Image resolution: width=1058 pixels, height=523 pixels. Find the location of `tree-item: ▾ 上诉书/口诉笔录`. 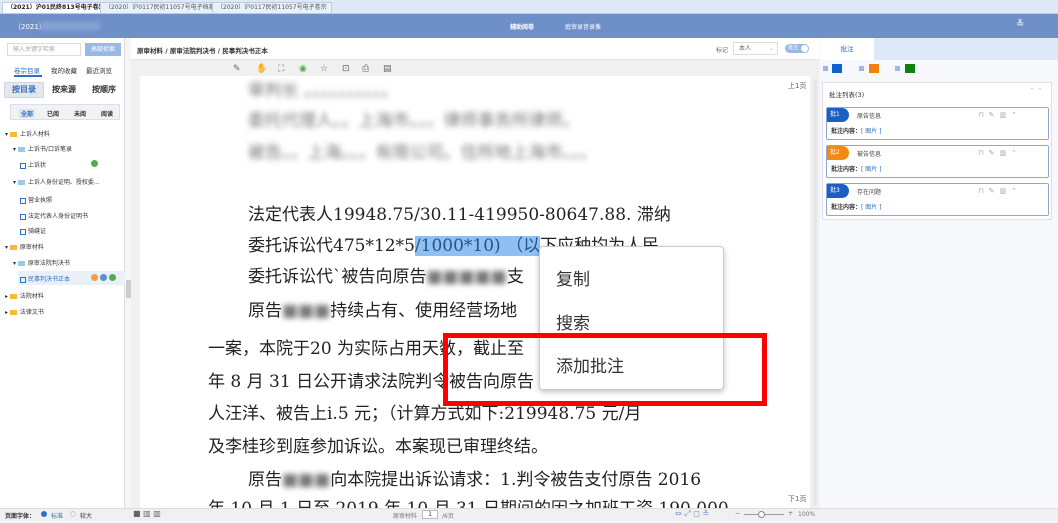

tree-item: ▾ 上诉书/口诉笔录 is located at coordinates (42, 148).